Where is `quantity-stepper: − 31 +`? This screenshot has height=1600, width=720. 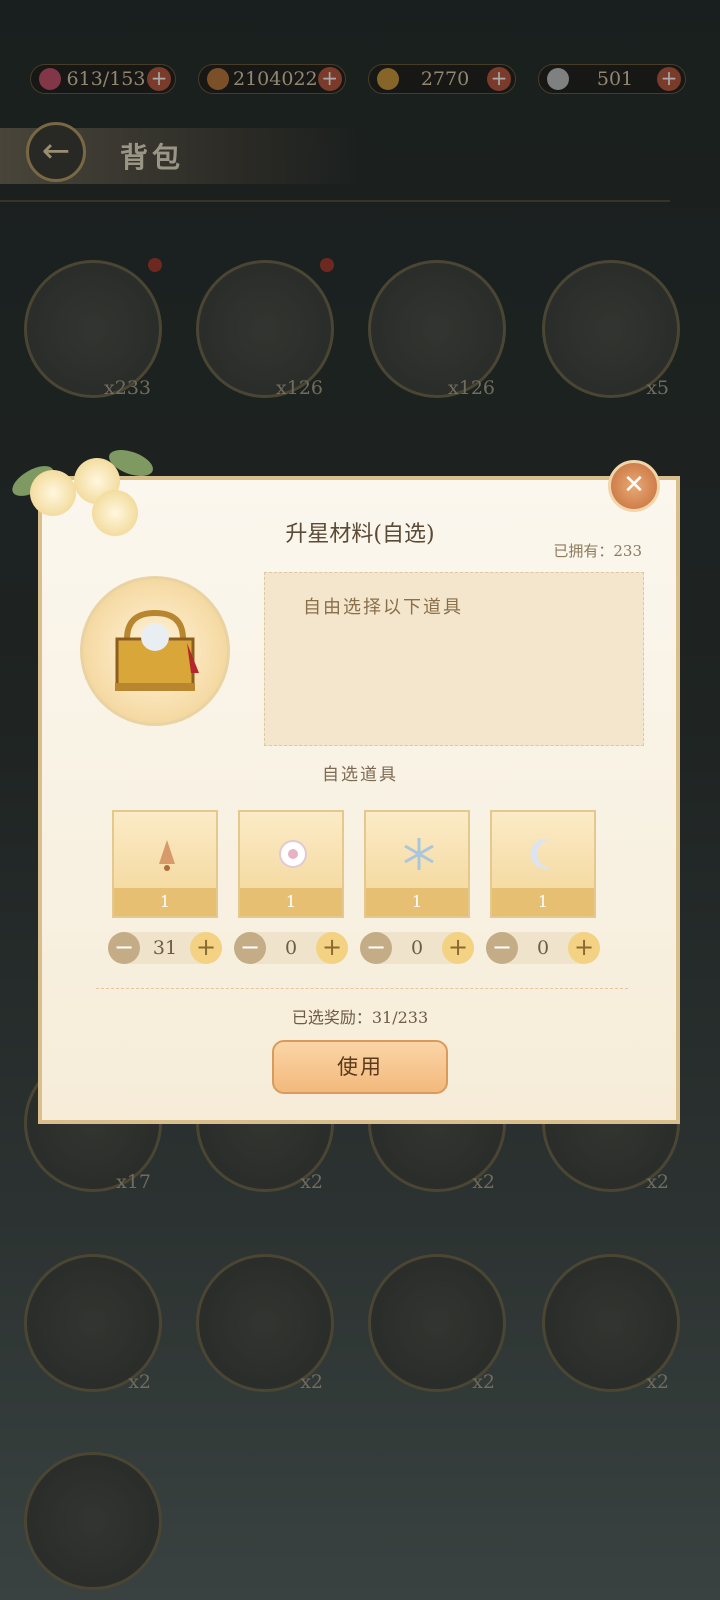 quantity-stepper: − 31 + is located at coordinates (165, 948).